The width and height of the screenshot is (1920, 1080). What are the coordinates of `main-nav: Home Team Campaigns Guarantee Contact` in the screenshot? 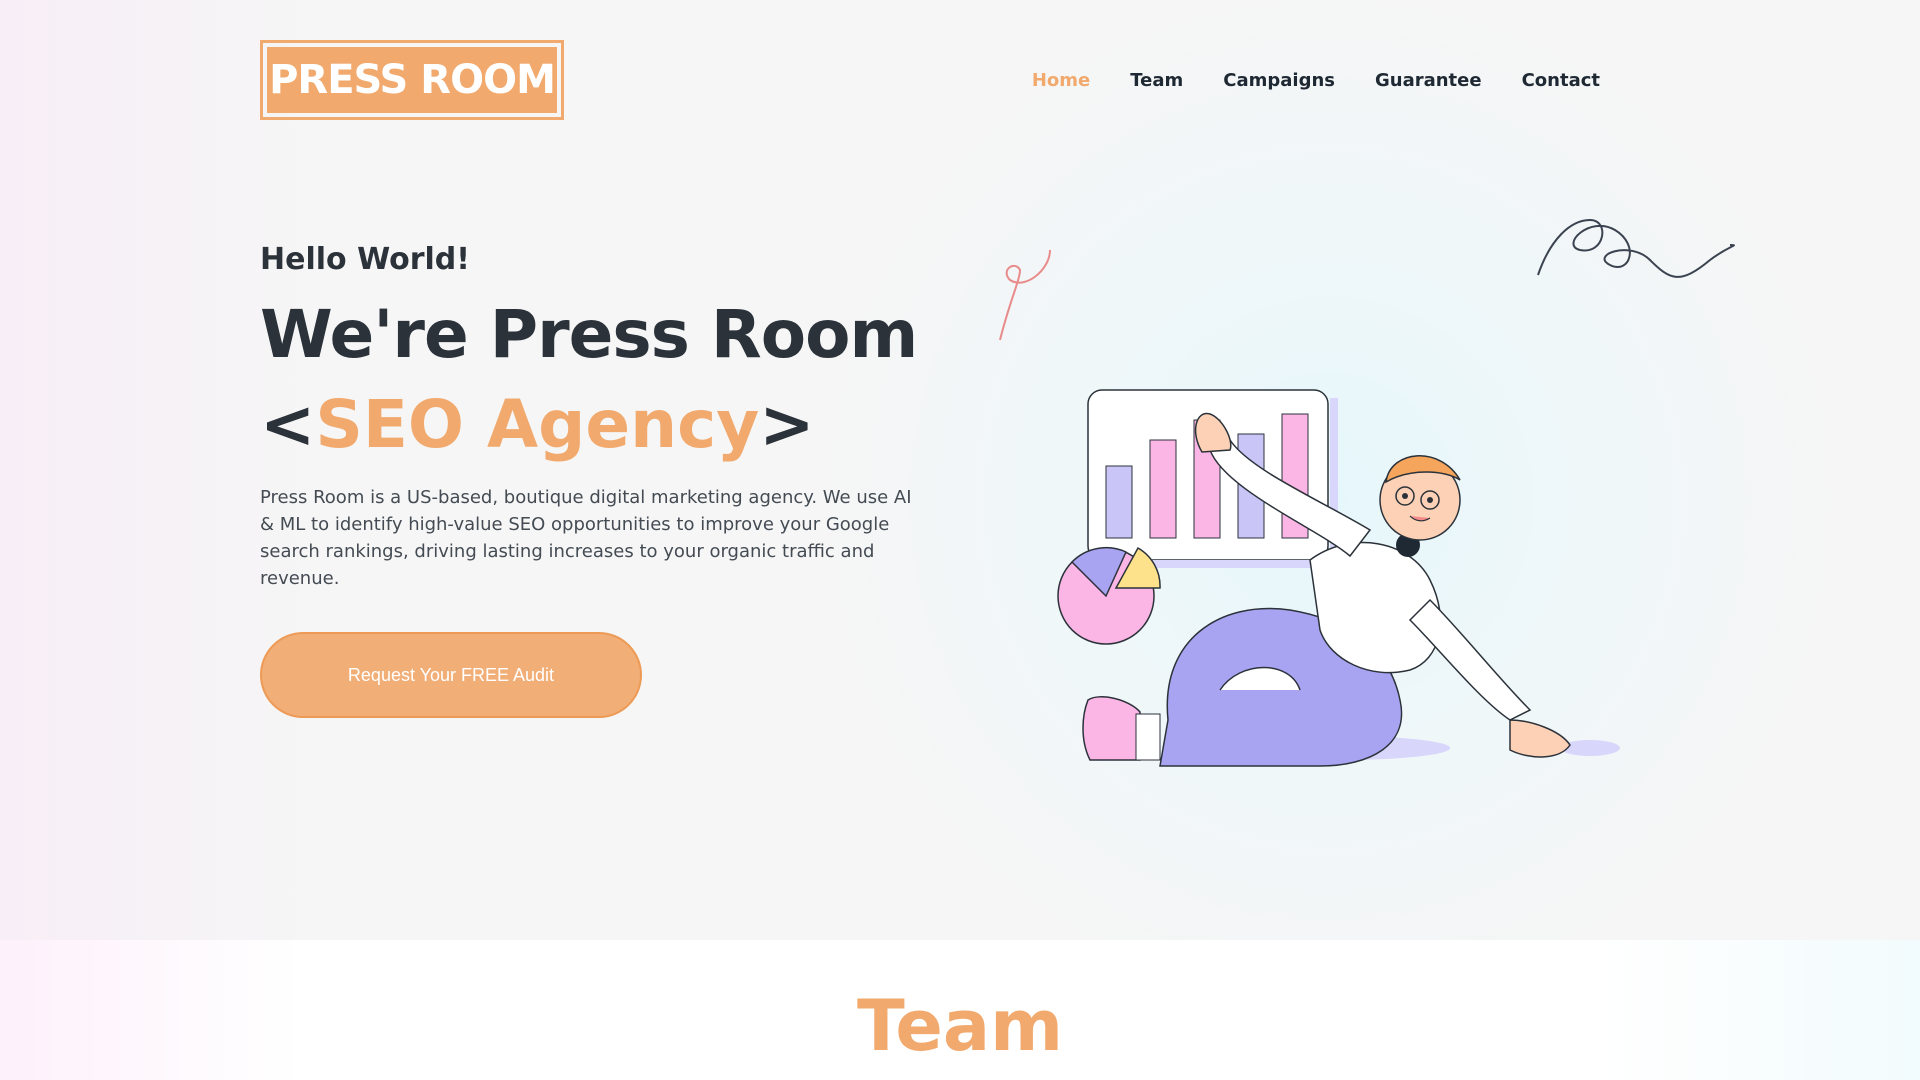 It's located at (1316, 80).